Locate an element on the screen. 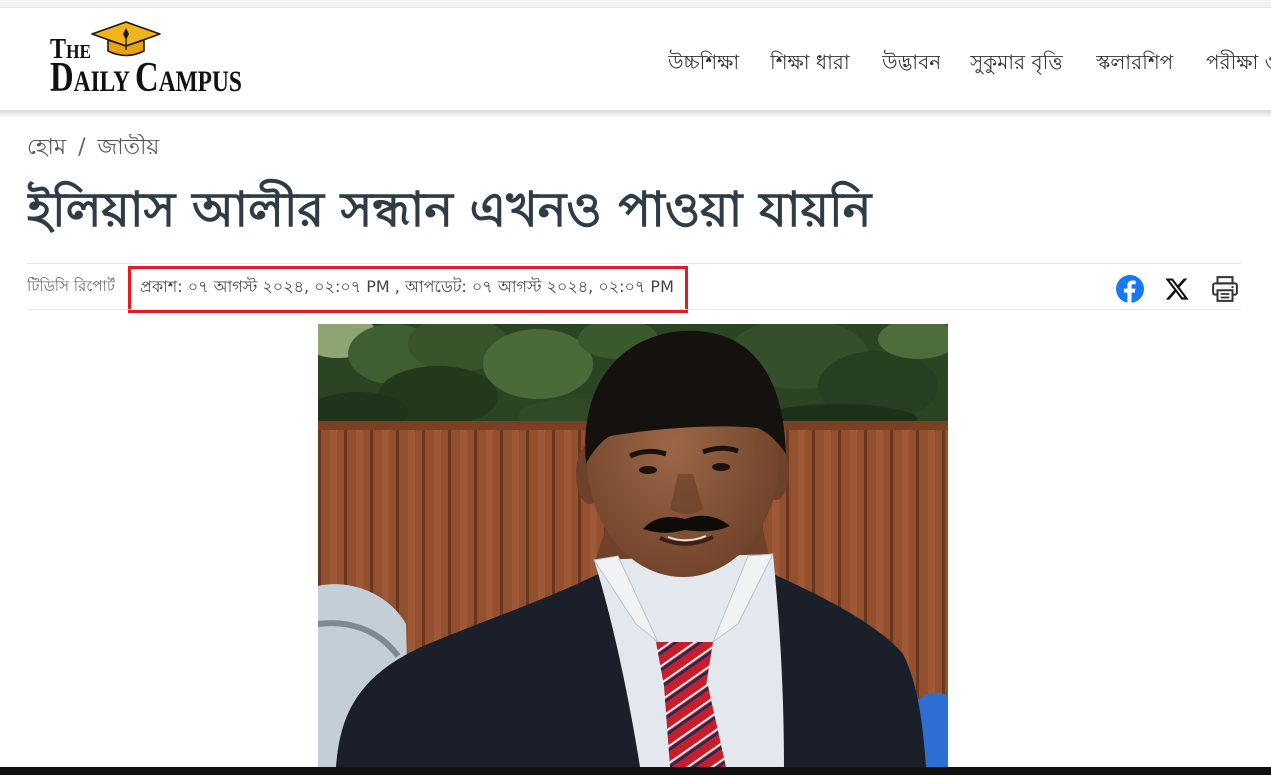 This screenshot has width=1271, height=775. bottom-band is located at coordinates (635, 771).